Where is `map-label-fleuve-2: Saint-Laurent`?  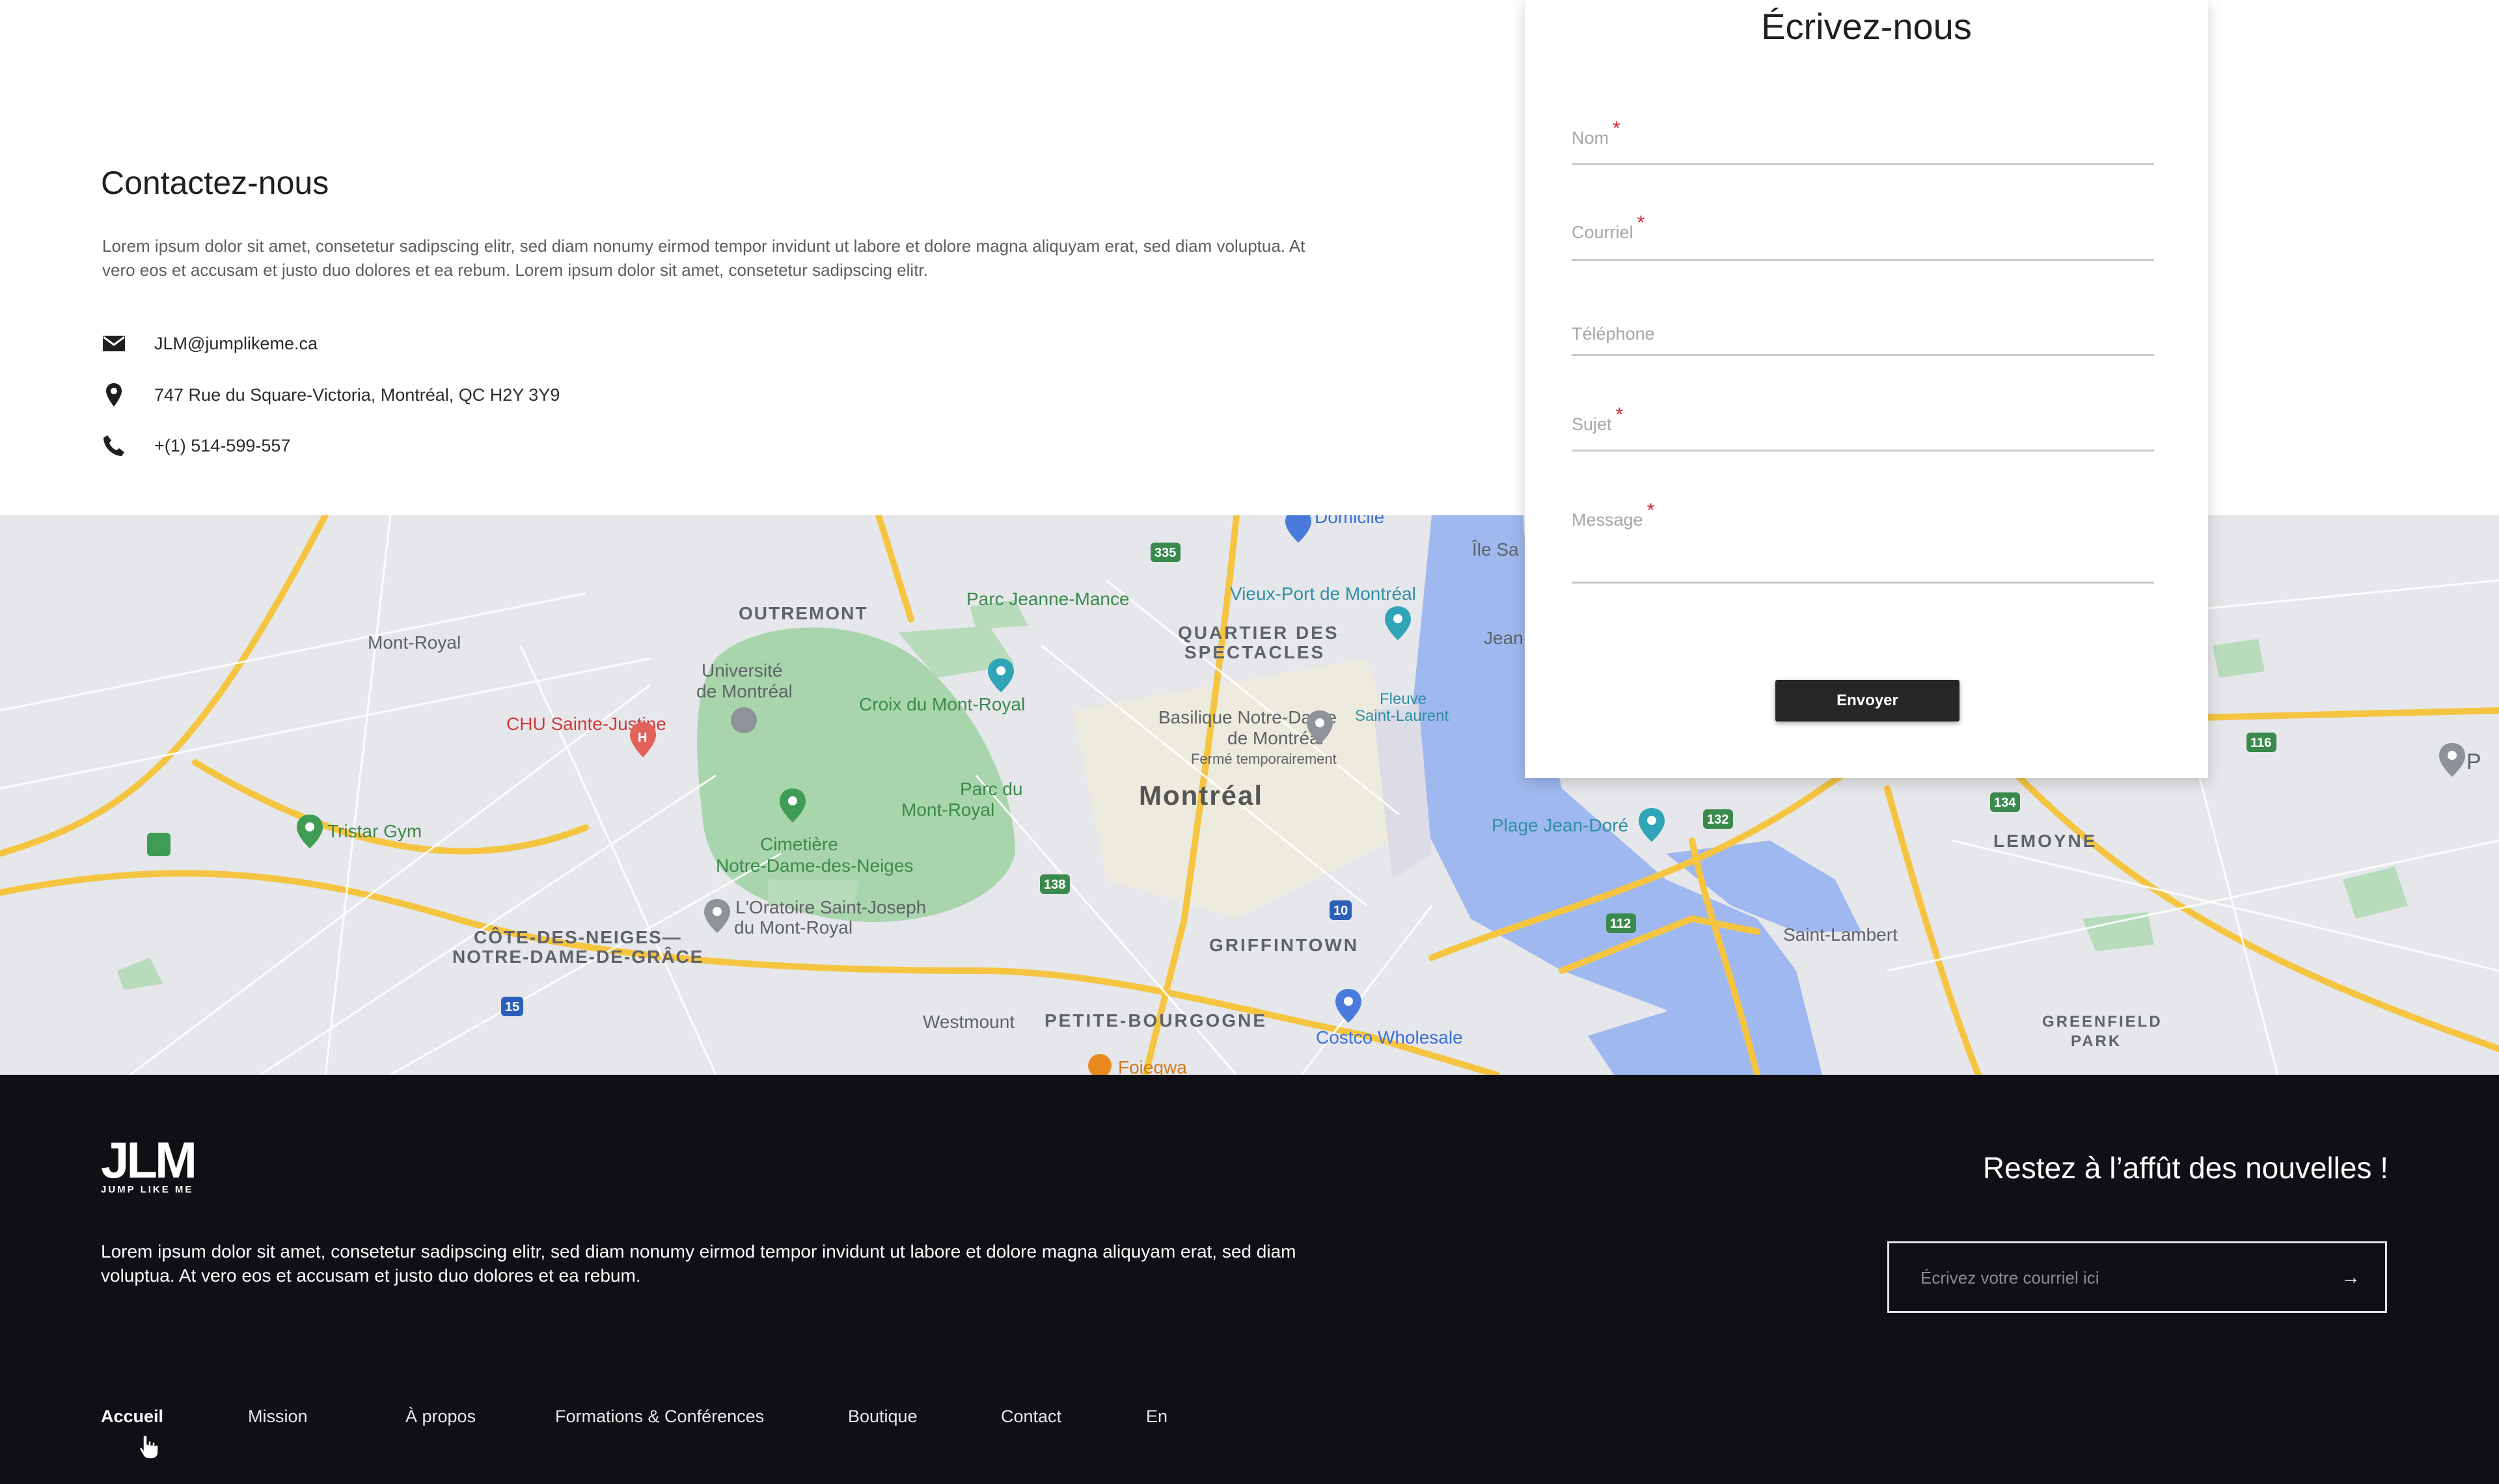
map-label-fleuve-2: Saint-Laurent is located at coordinates (1402, 716).